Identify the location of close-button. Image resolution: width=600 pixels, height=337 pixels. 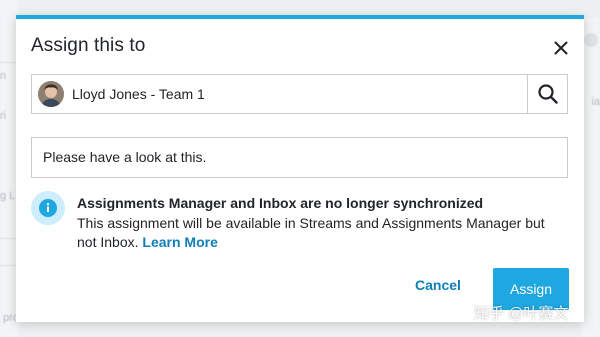
(561, 48).